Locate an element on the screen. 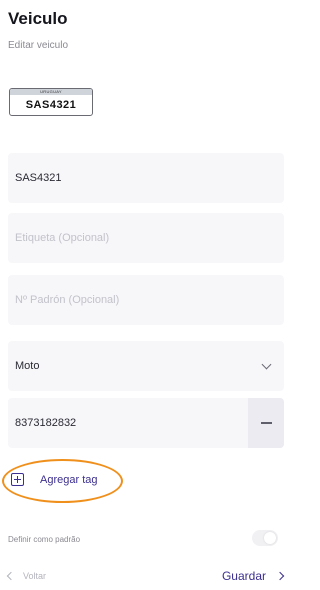 This screenshot has width=320, height=590. tag-input-value: 8373182832 is located at coordinates (46, 423).